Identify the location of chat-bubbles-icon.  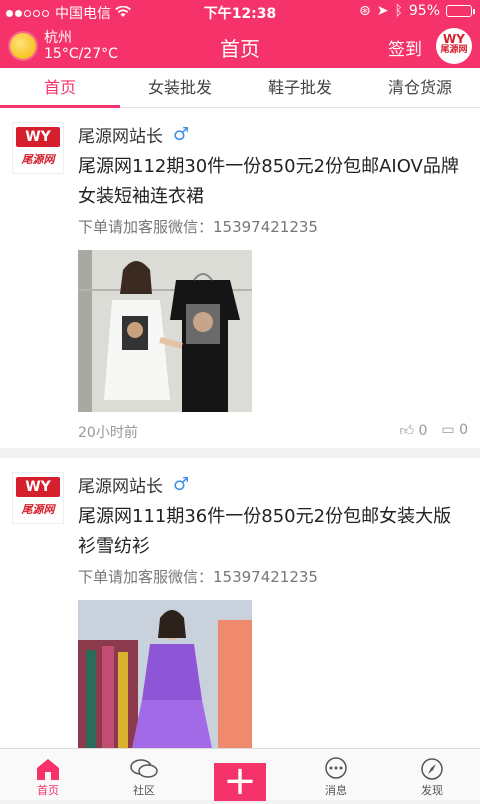
(144, 769).